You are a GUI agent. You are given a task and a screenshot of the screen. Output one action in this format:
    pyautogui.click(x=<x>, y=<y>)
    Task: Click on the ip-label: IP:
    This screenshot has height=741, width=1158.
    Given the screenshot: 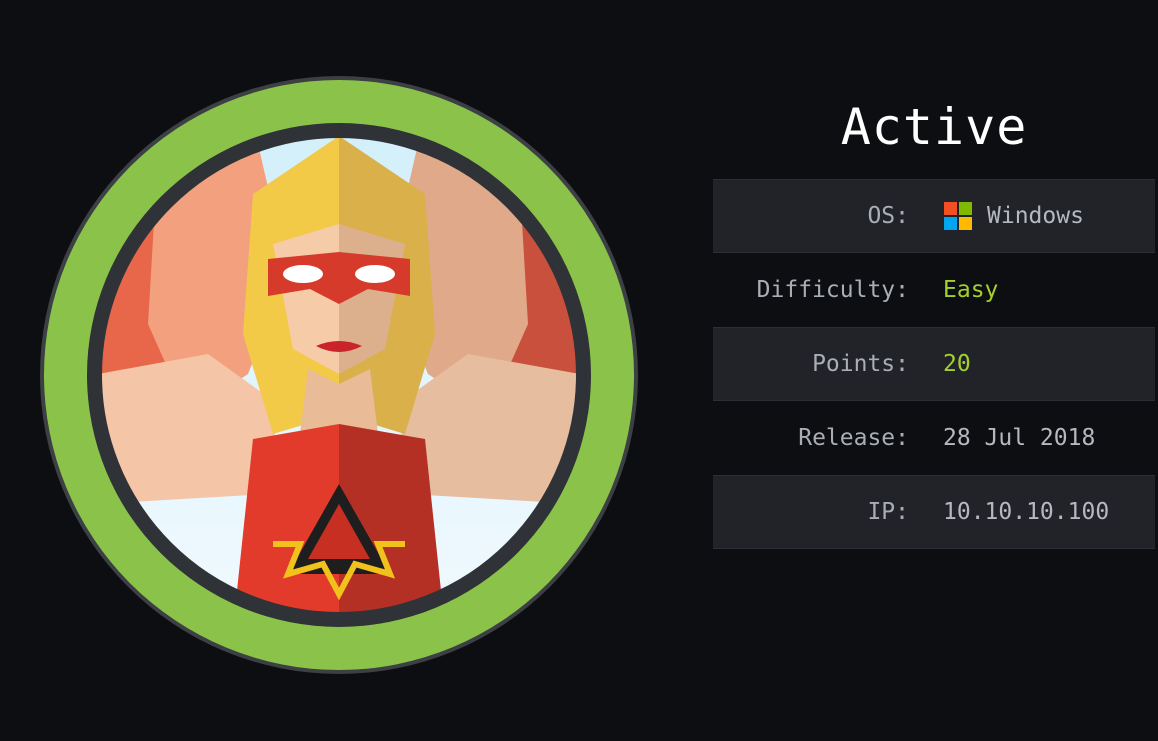 What is the action you would take?
    pyautogui.click(x=888, y=512)
    